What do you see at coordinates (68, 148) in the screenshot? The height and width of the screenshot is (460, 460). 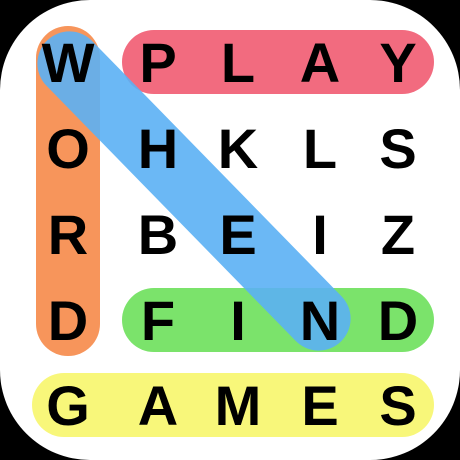 I see `letter-cell-r1-c0: O` at bounding box center [68, 148].